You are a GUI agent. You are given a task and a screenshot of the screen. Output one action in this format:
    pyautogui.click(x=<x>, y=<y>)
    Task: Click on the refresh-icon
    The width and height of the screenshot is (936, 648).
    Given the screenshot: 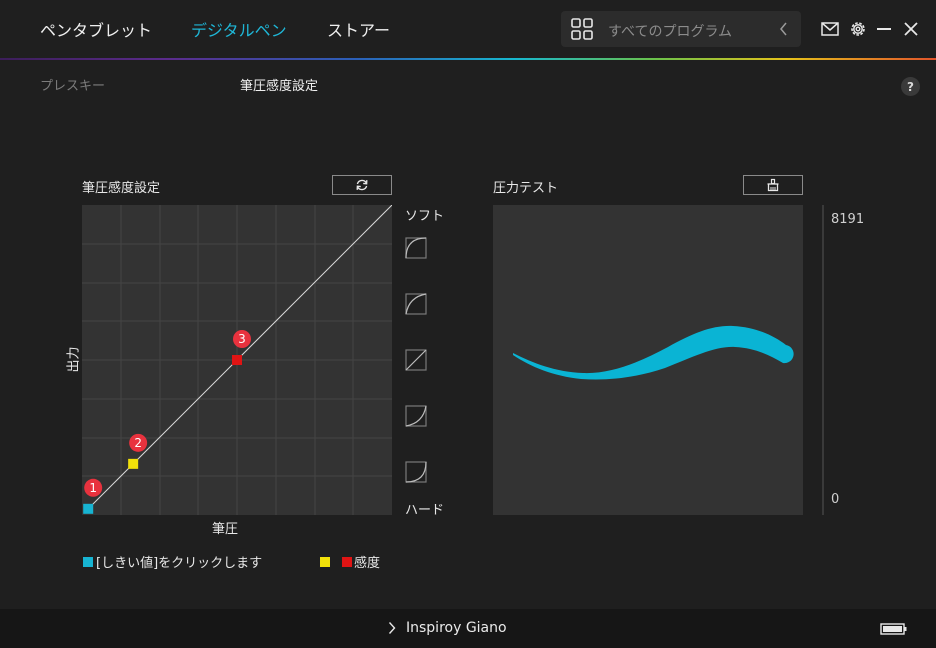 What is the action you would take?
    pyautogui.click(x=362, y=185)
    